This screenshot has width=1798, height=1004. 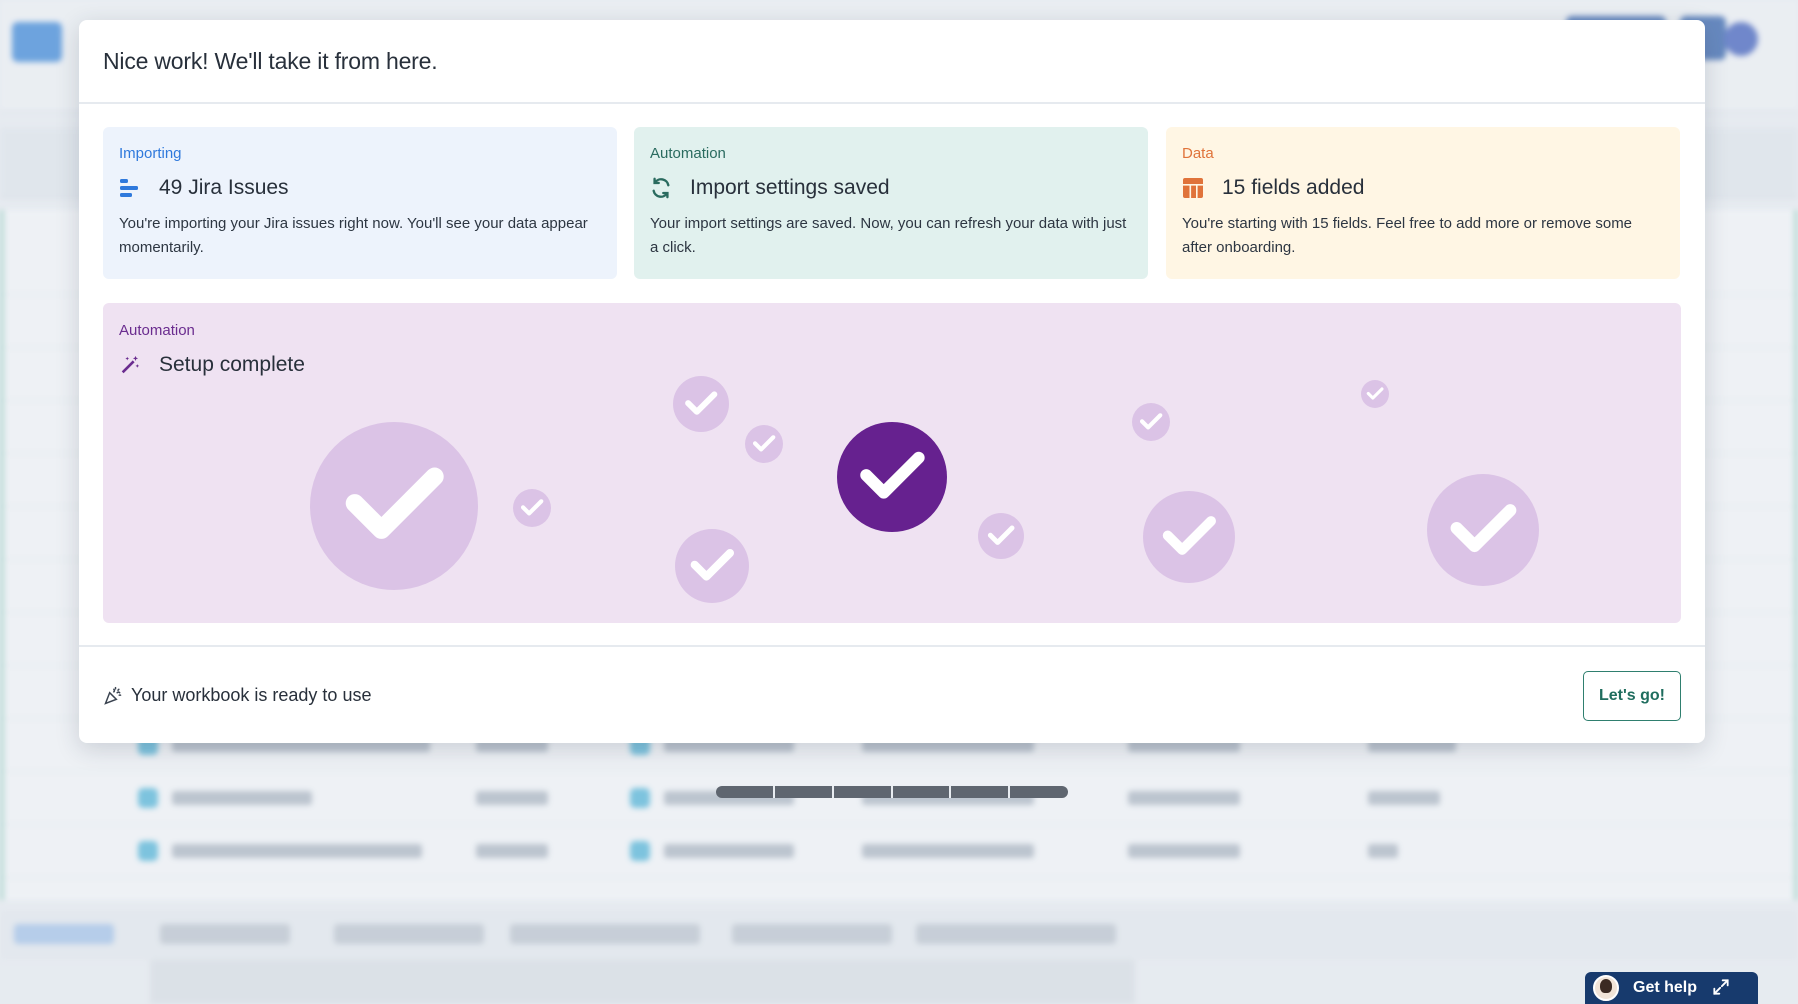 I want to click on footer-message: Your workbook is ready to use, so click(x=237, y=695).